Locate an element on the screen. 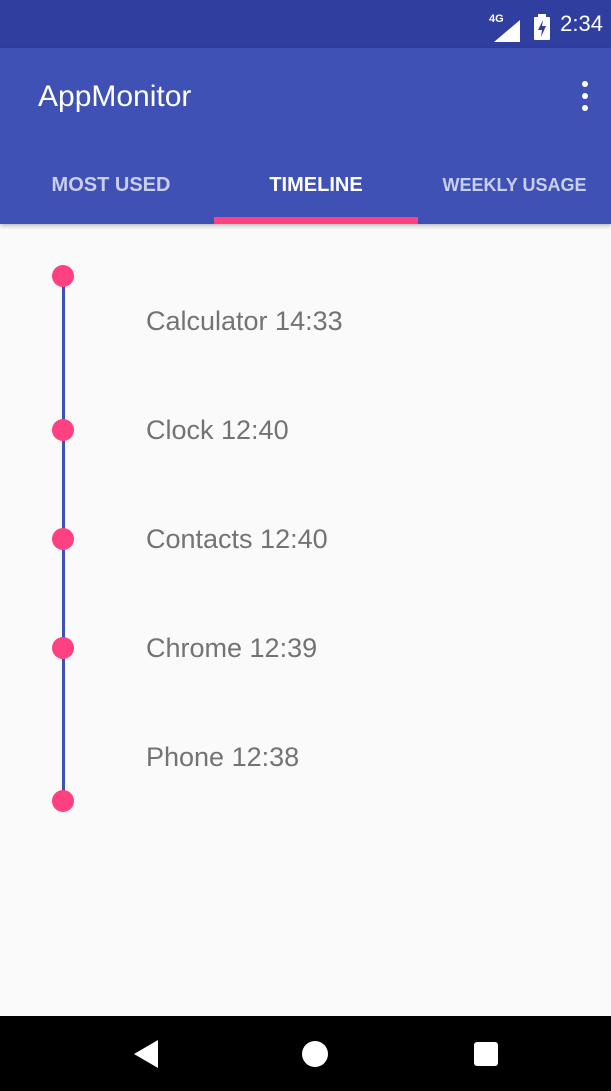 The image size is (611, 1091). home-icon is located at coordinates (315, 1054).